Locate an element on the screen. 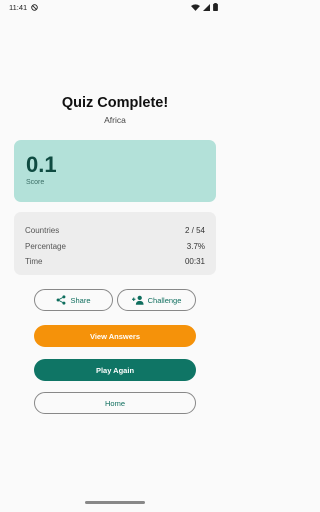 The image size is (320, 512). stat-label: Time is located at coordinates (34, 262).